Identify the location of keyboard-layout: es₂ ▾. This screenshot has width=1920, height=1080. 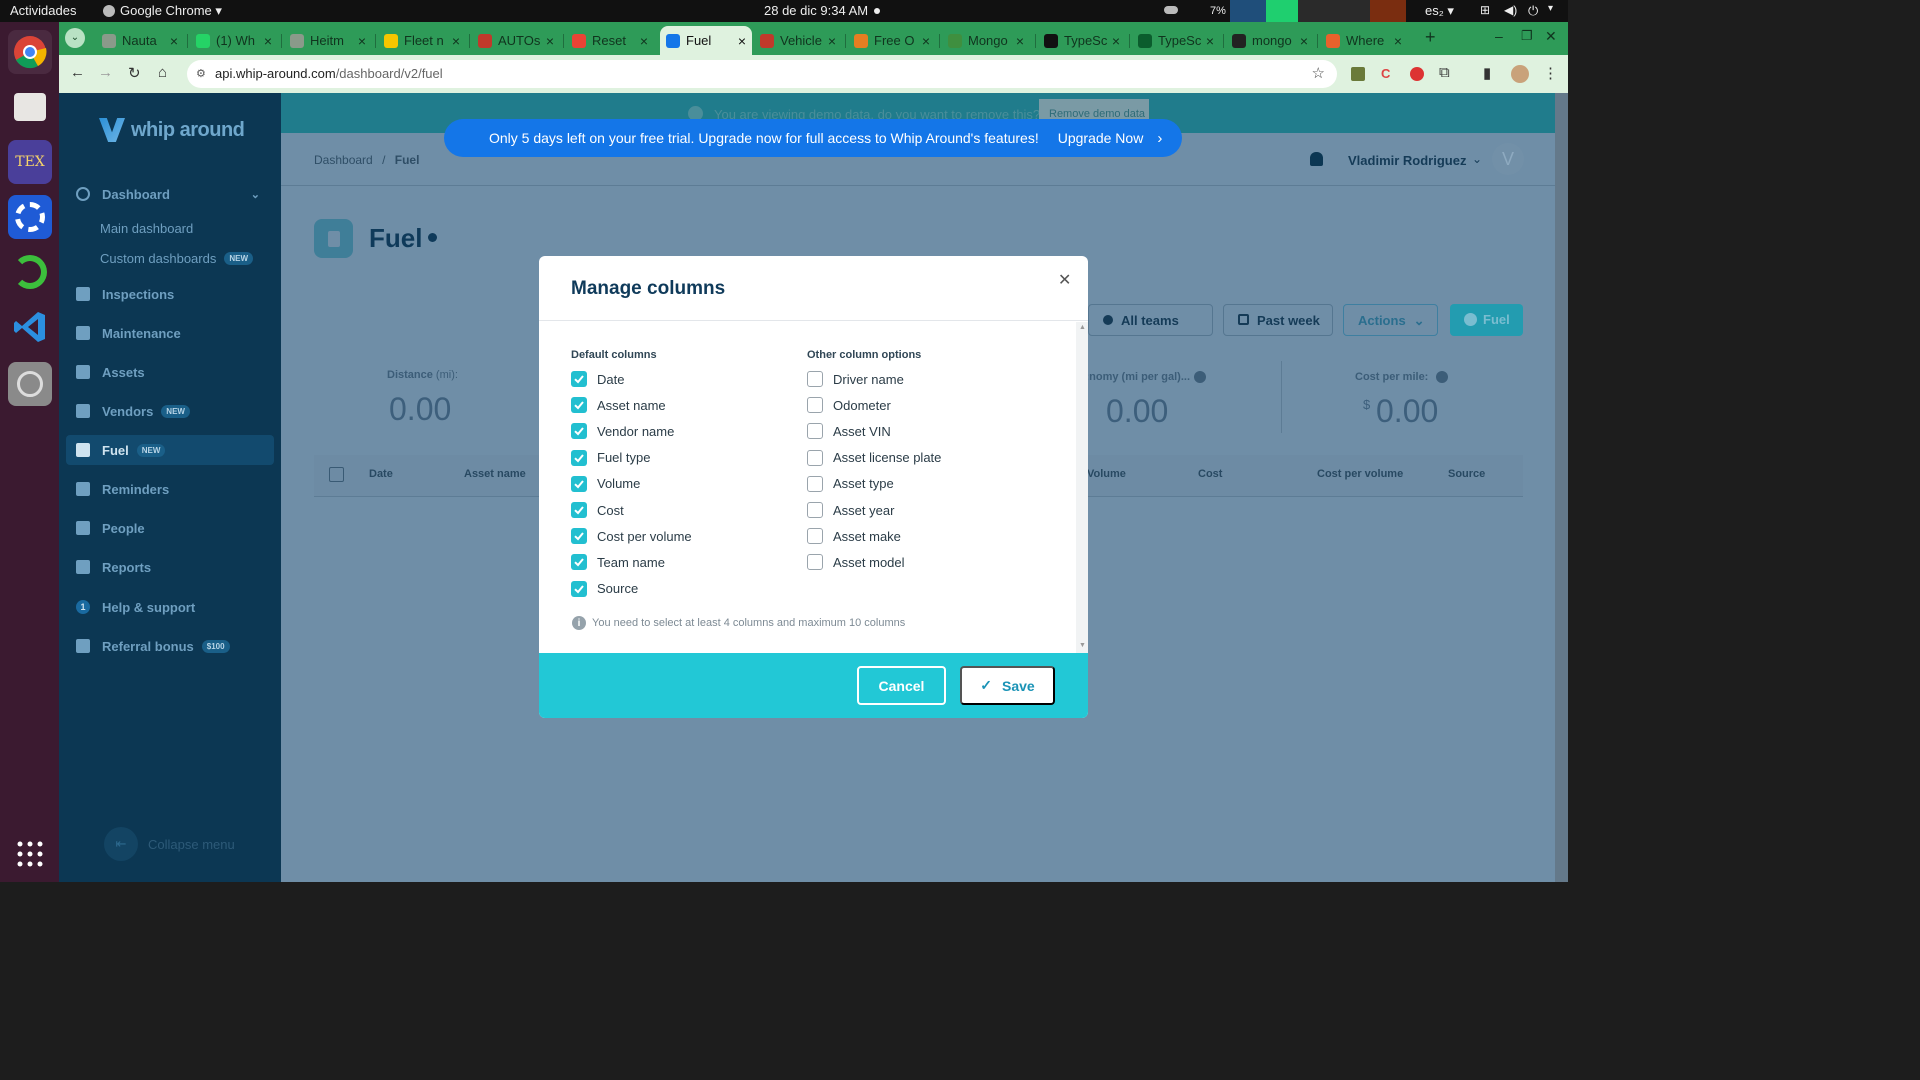
(1439, 11).